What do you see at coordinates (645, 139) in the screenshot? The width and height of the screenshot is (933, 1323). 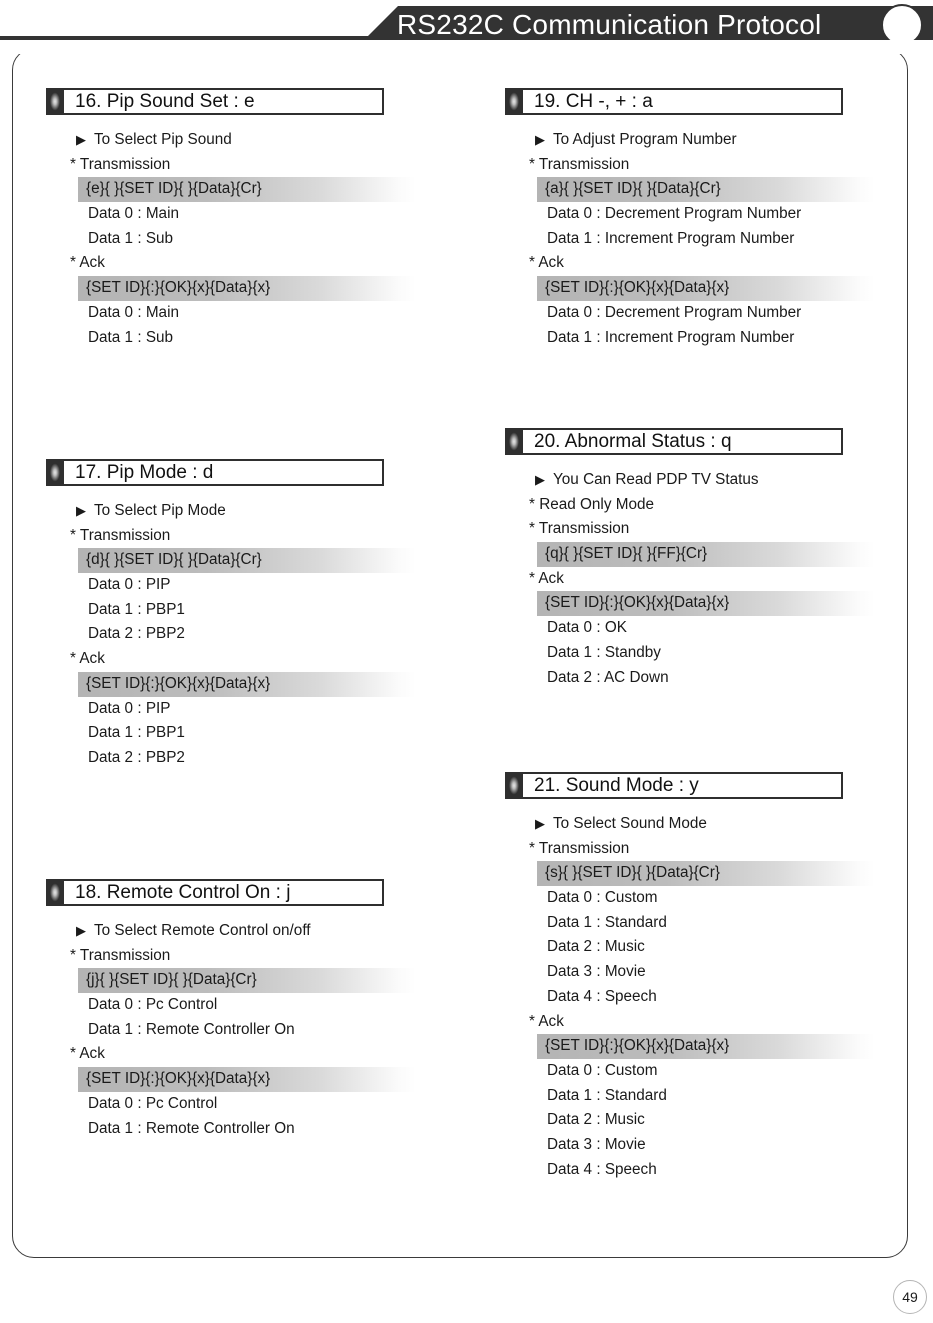 I see `description-text: To Adjust Program Number` at bounding box center [645, 139].